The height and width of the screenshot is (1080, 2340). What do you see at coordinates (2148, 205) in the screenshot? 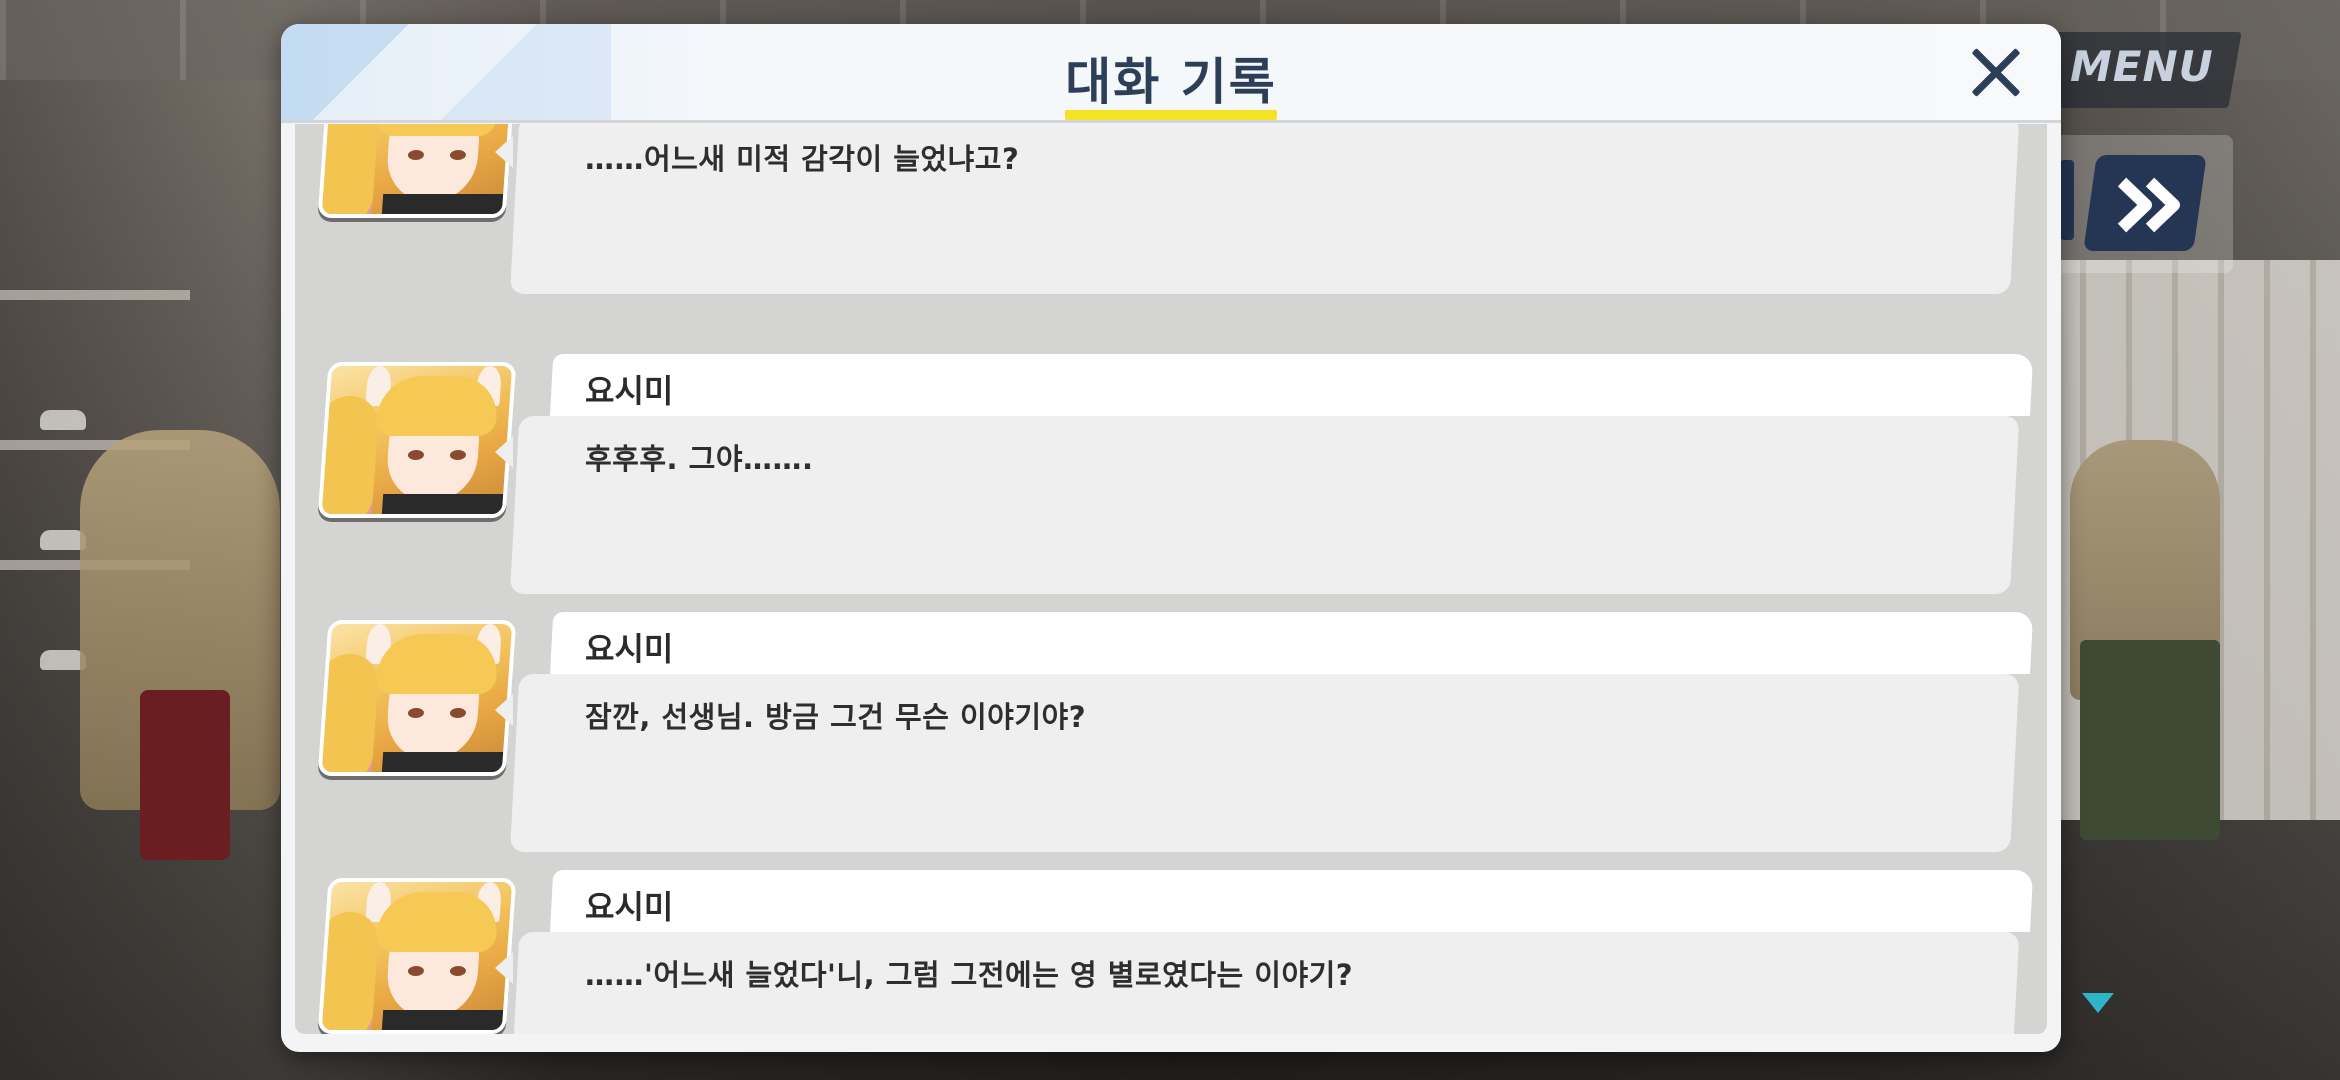
I see `fast-forward-icon` at bounding box center [2148, 205].